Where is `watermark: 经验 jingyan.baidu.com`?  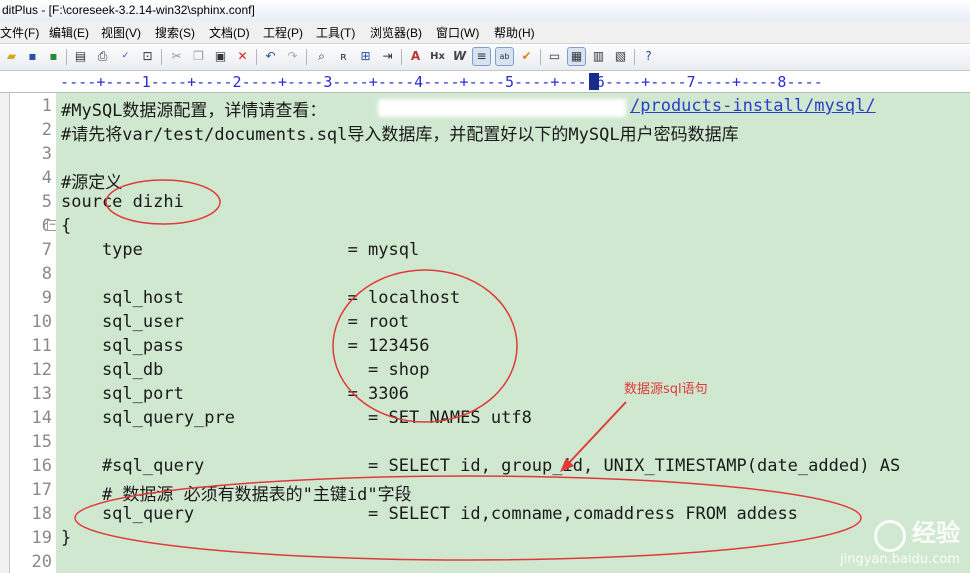 watermark: 经验 jingyan.baidu.com is located at coordinates (900, 540).